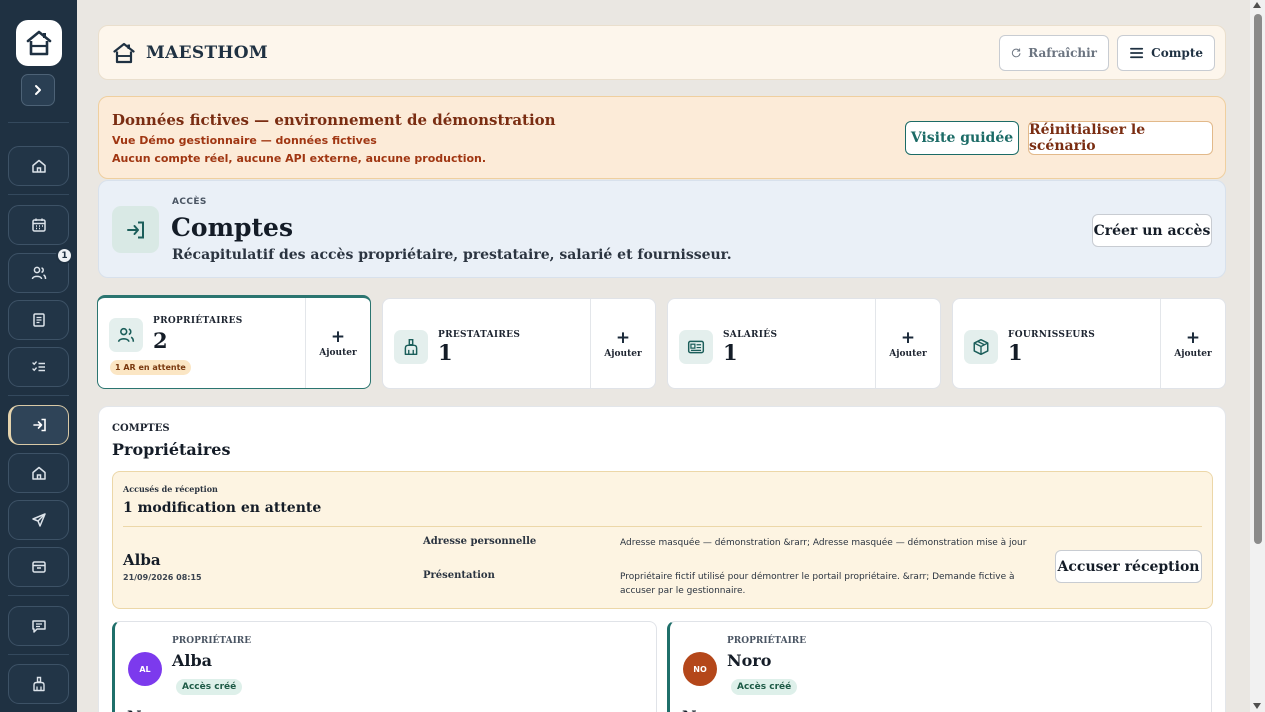 The image size is (1265, 712). I want to click on sidebar-item-calendar, so click(38, 225).